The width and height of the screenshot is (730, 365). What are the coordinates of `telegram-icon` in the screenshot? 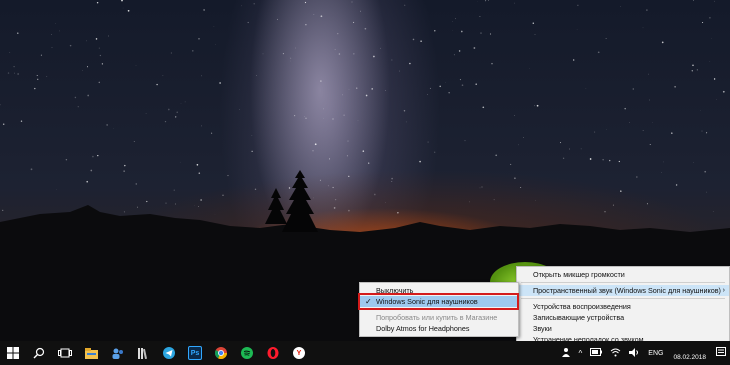 It's located at (169, 353).